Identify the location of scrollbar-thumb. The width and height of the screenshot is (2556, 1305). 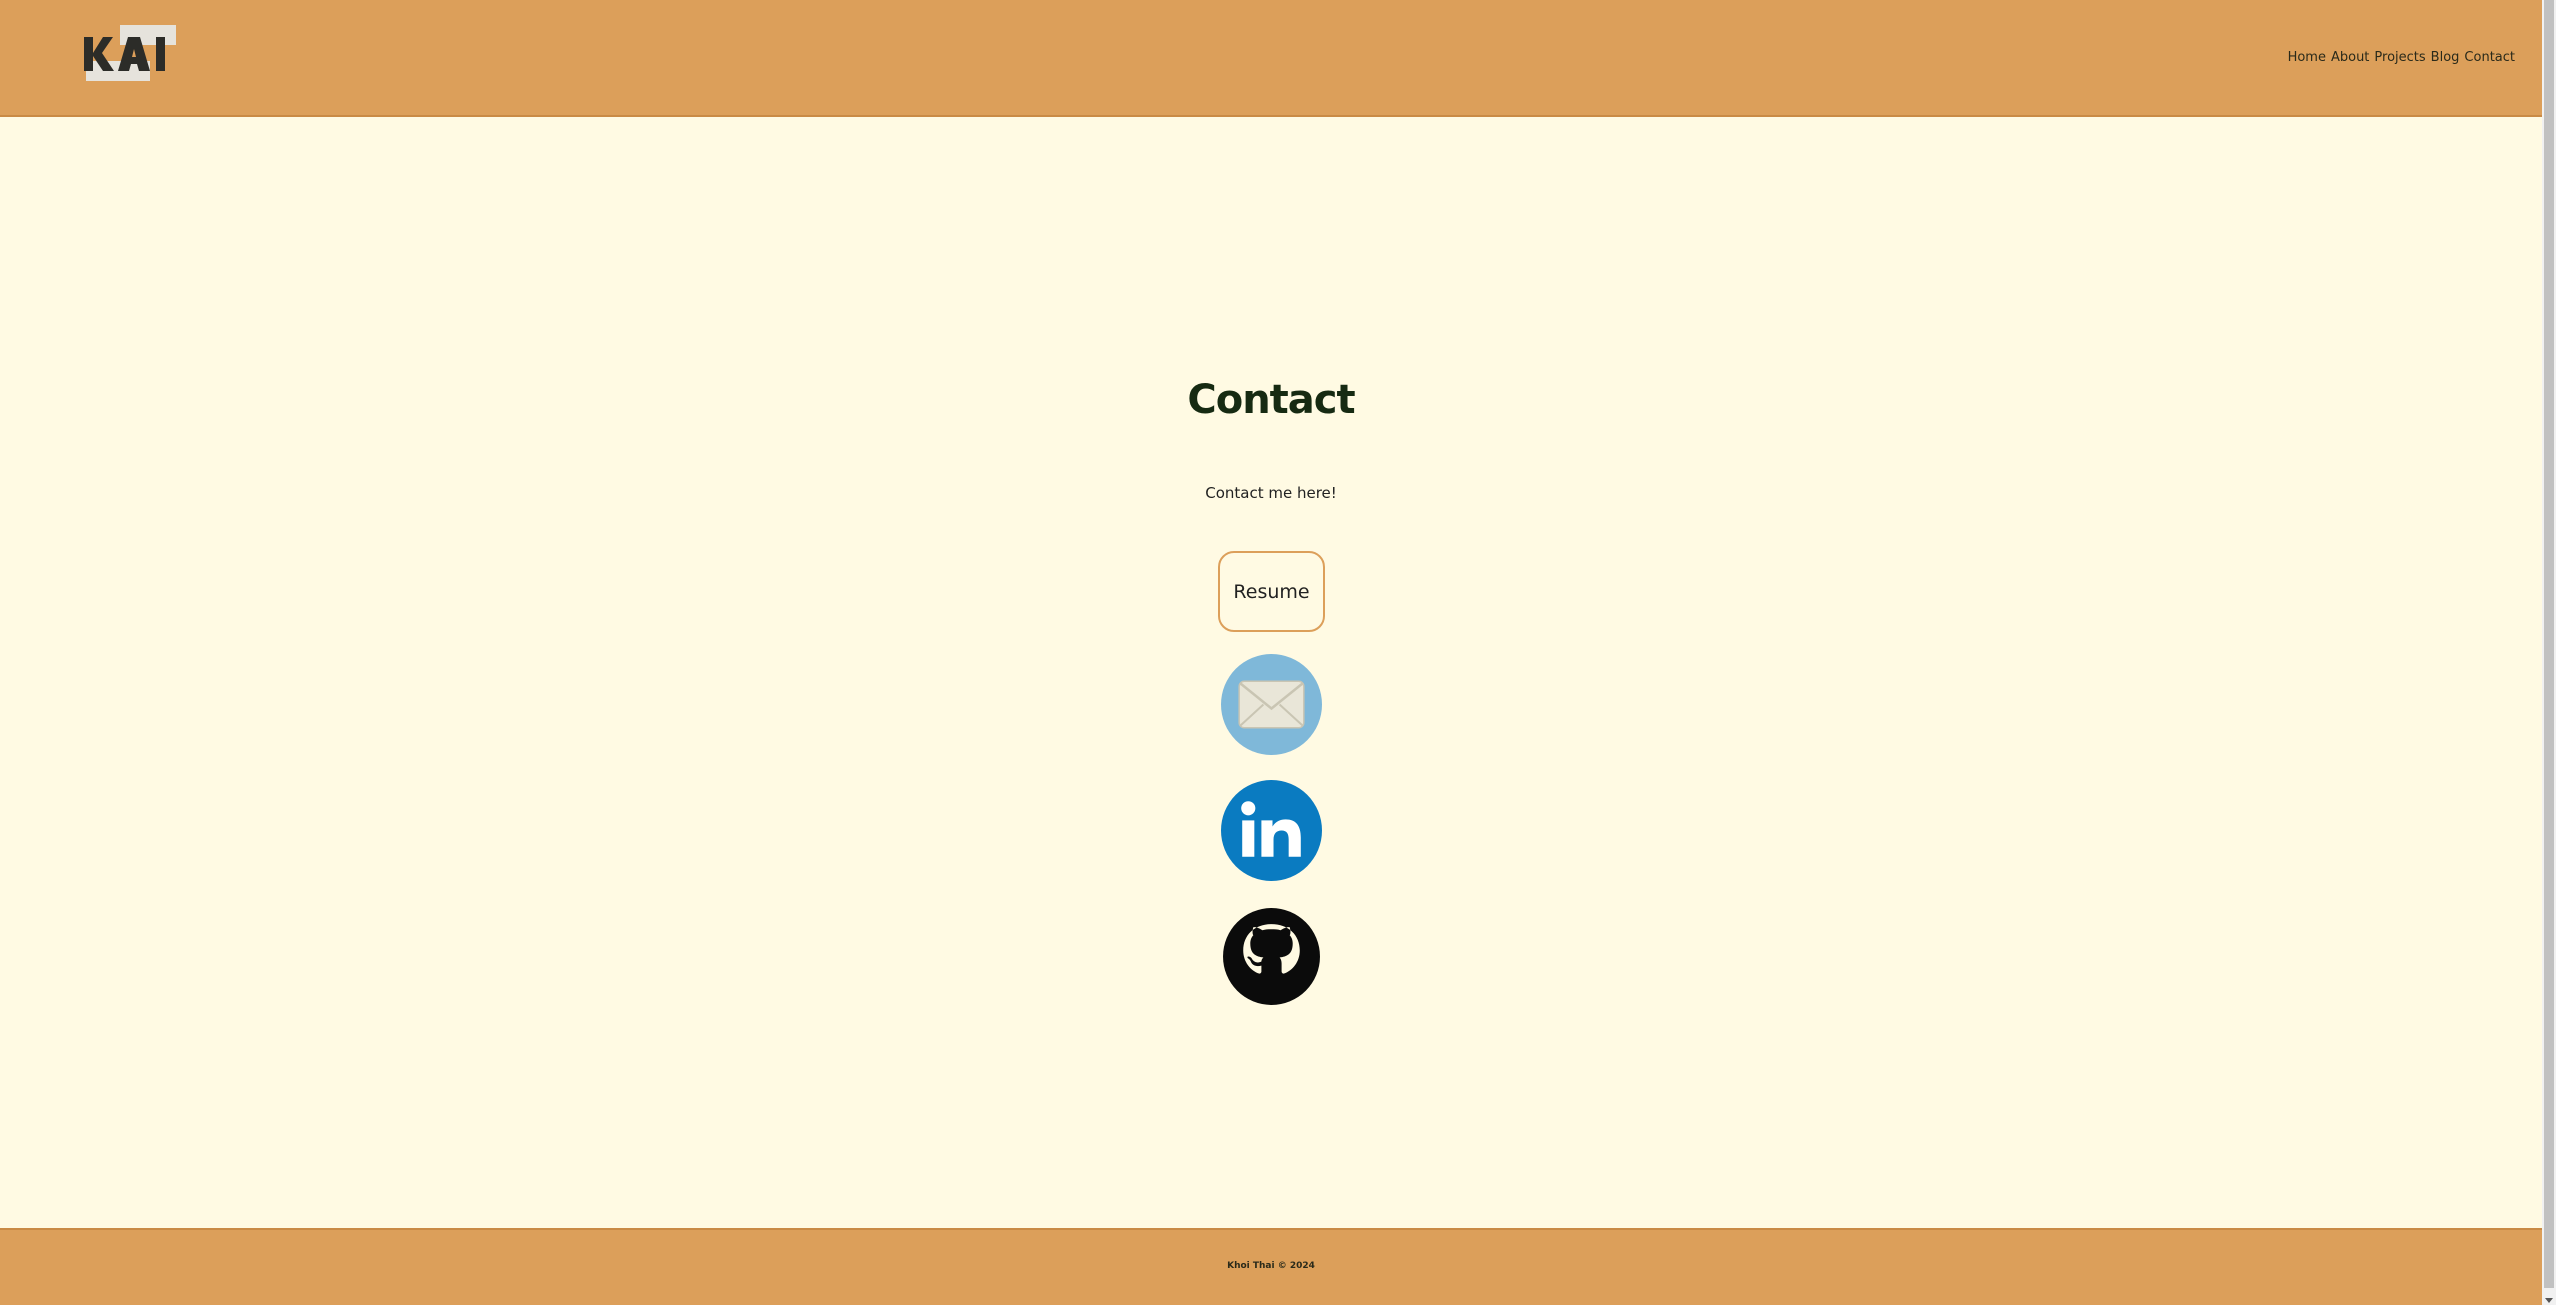
(2549, 644).